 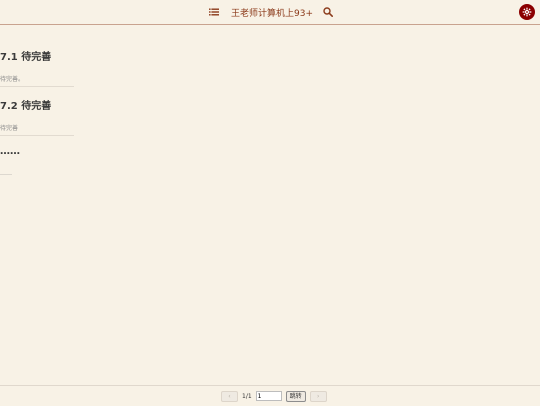 I want to click on search-button, so click(x=328, y=12).